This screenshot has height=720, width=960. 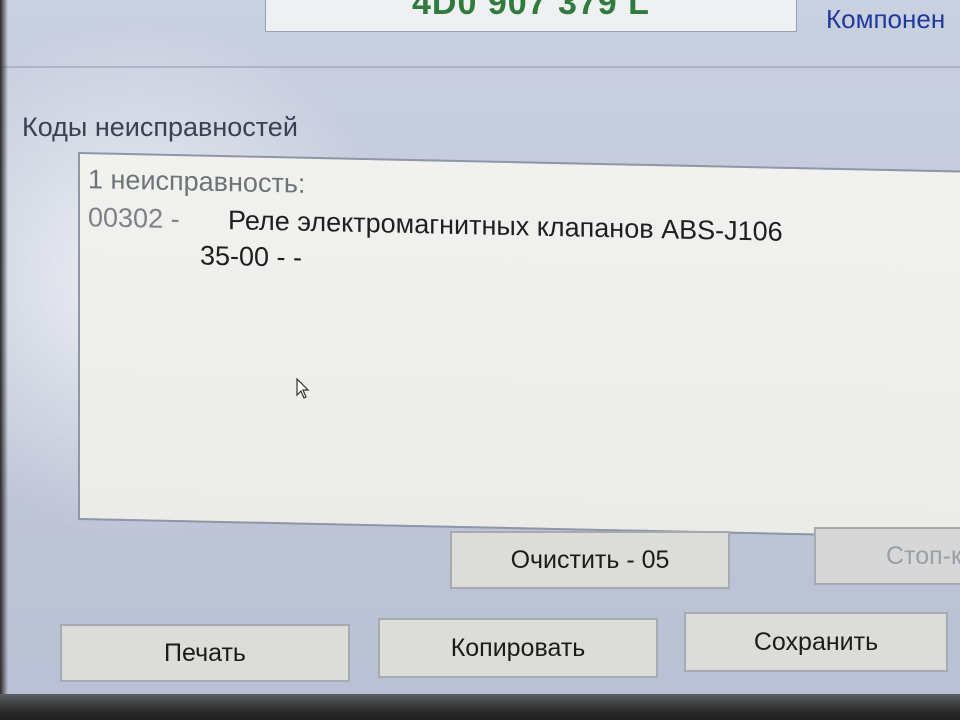 What do you see at coordinates (887, 556) in the screenshot?
I see `freeze-frame-button: Стоп-к` at bounding box center [887, 556].